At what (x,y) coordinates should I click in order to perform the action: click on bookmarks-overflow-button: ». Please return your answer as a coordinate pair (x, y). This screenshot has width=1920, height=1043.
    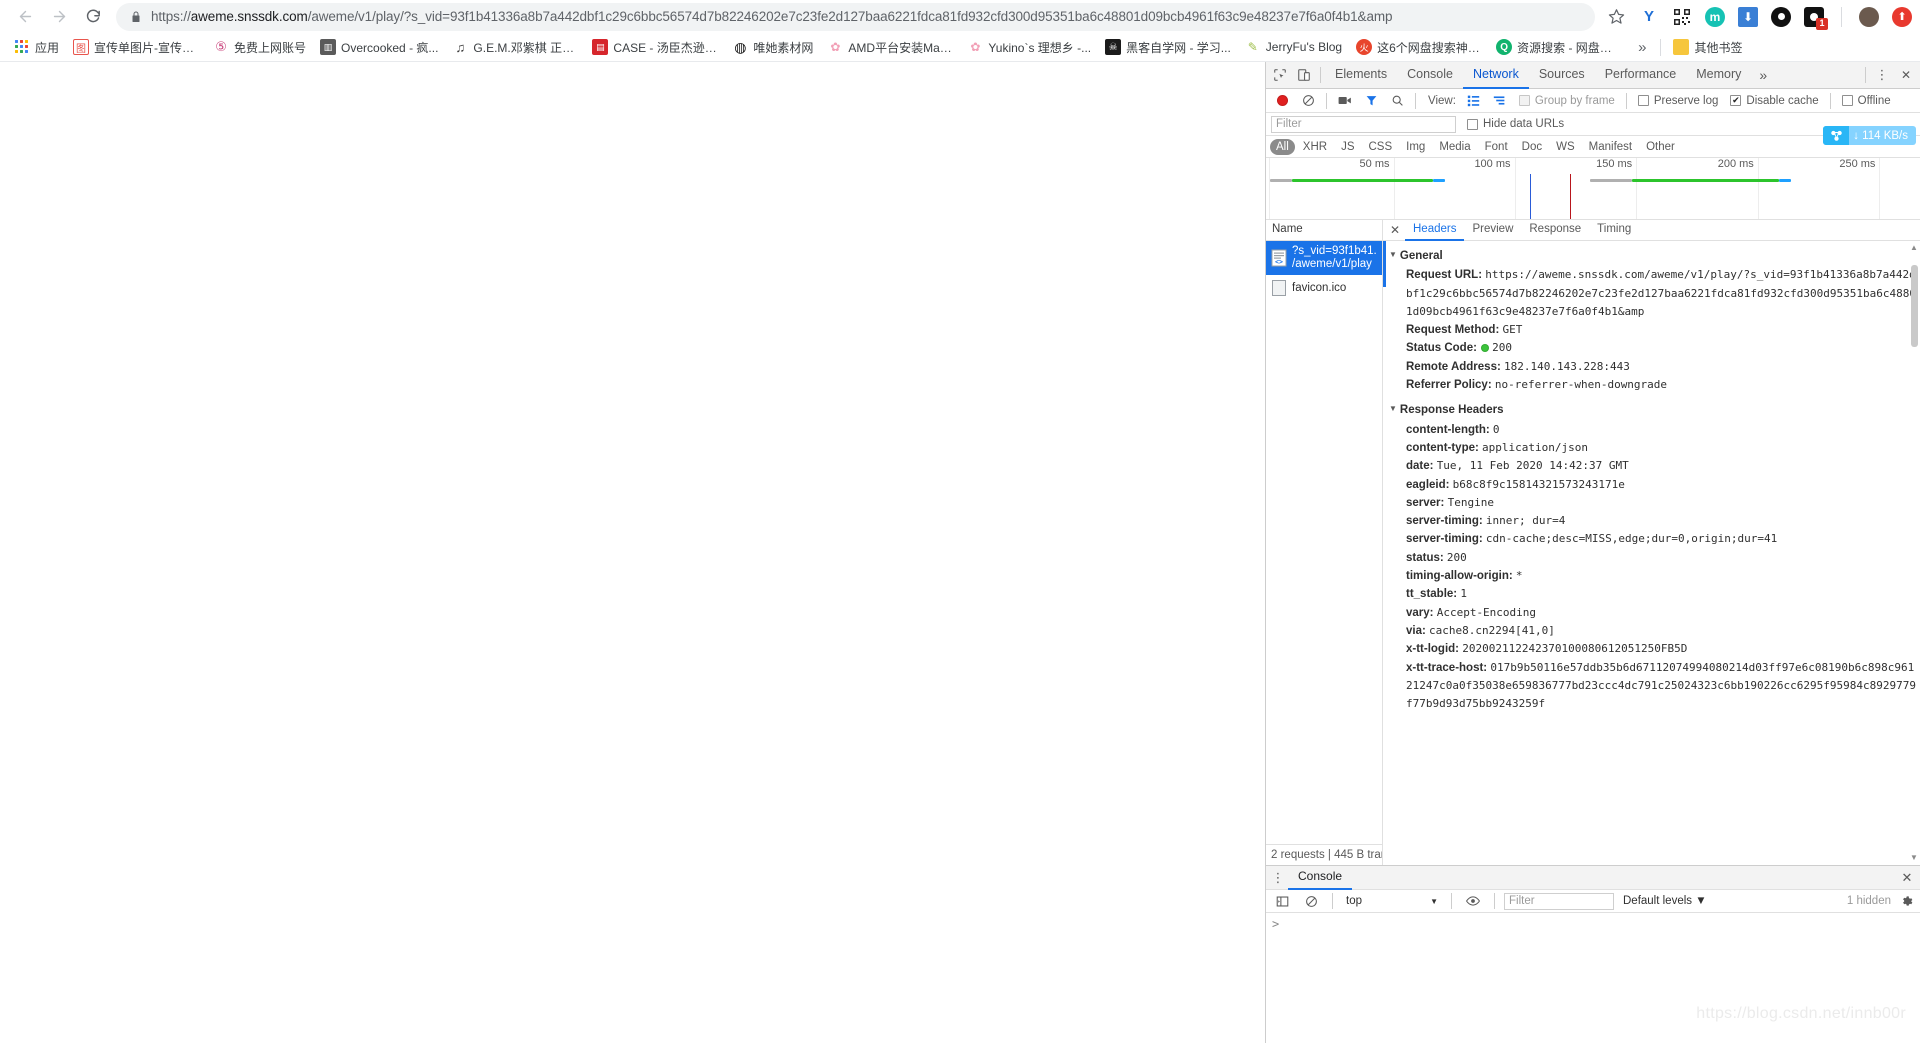
    Looking at the image, I should click on (1642, 47).